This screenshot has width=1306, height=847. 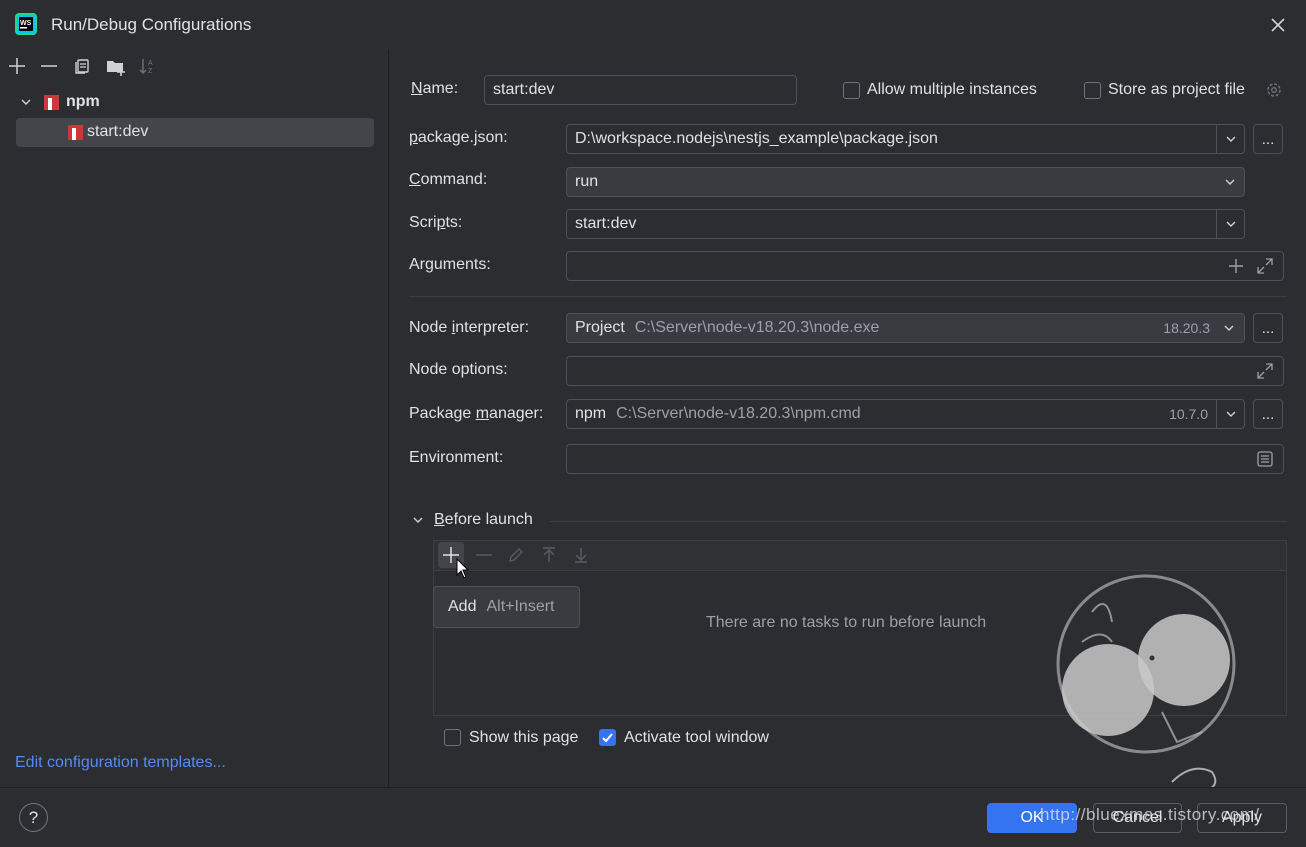 I want to click on tree-item-label: start:dev, so click(x=118, y=131).